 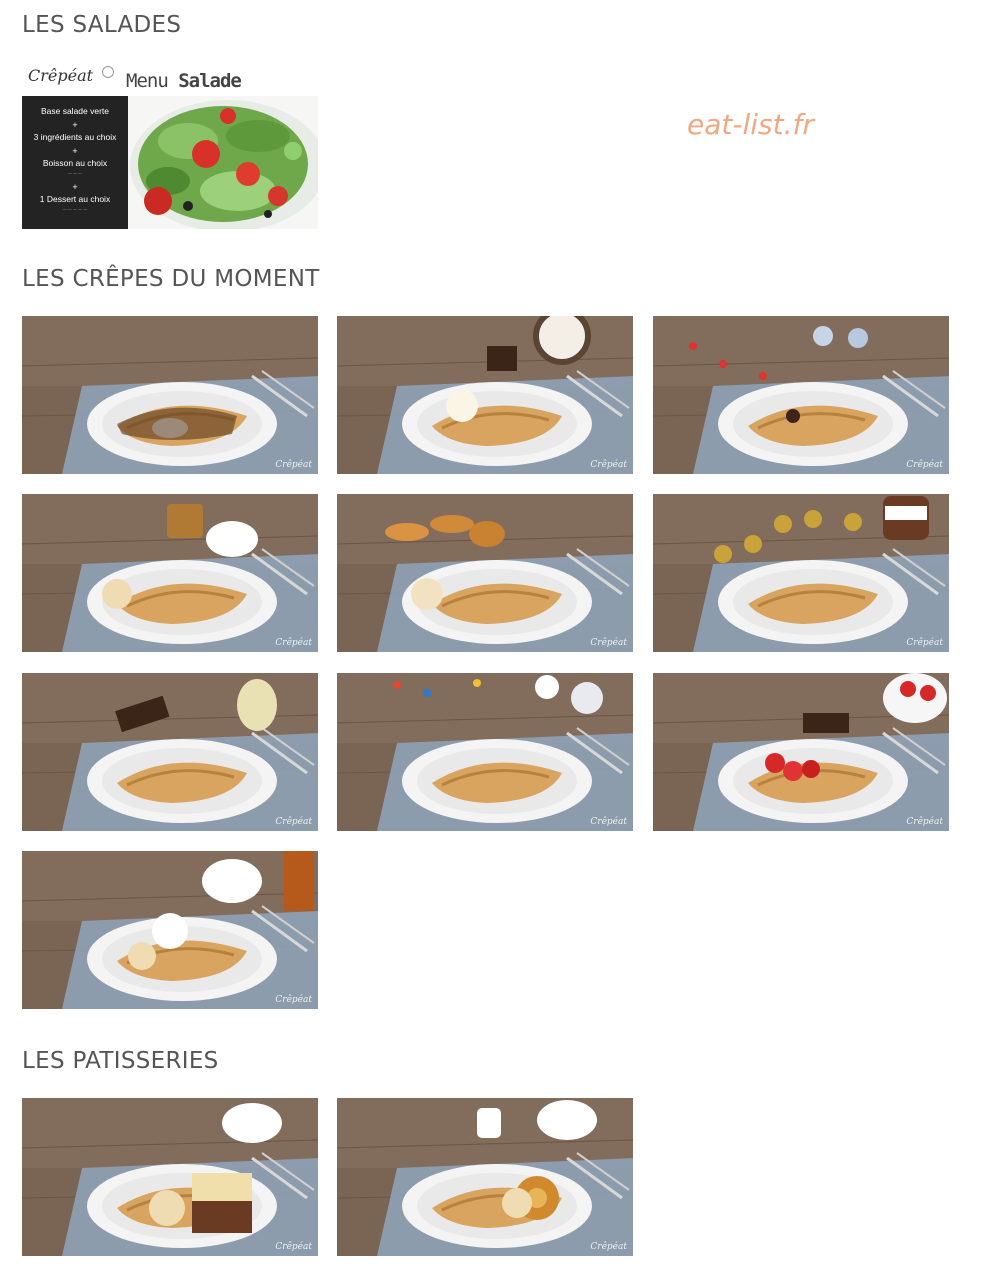 What do you see at coordinates (75, 111) in the screenshot?
I see `salad-line: Base salade verte` at bounding box center [75, 111].